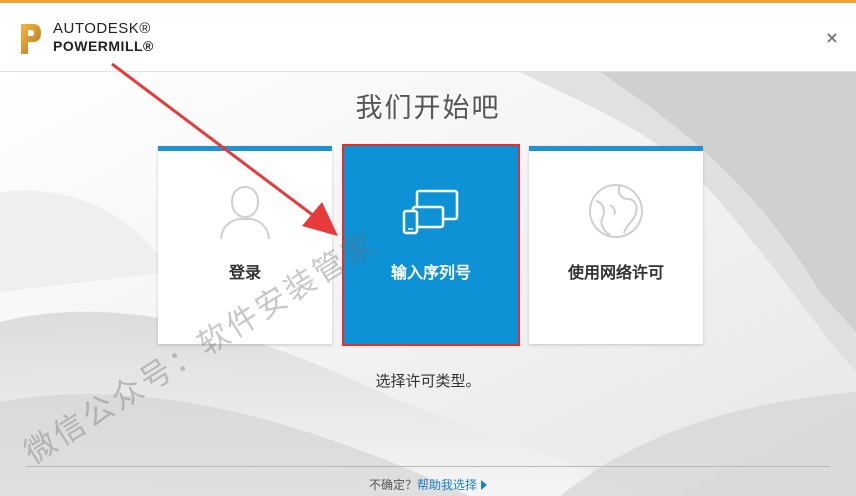 This screenshot has width=856, height=496. What do you see at coordinates (616, 245) in the screenshot?
I see `option-card-network-license: 使用网络许可` at bounding box center [616, 245].